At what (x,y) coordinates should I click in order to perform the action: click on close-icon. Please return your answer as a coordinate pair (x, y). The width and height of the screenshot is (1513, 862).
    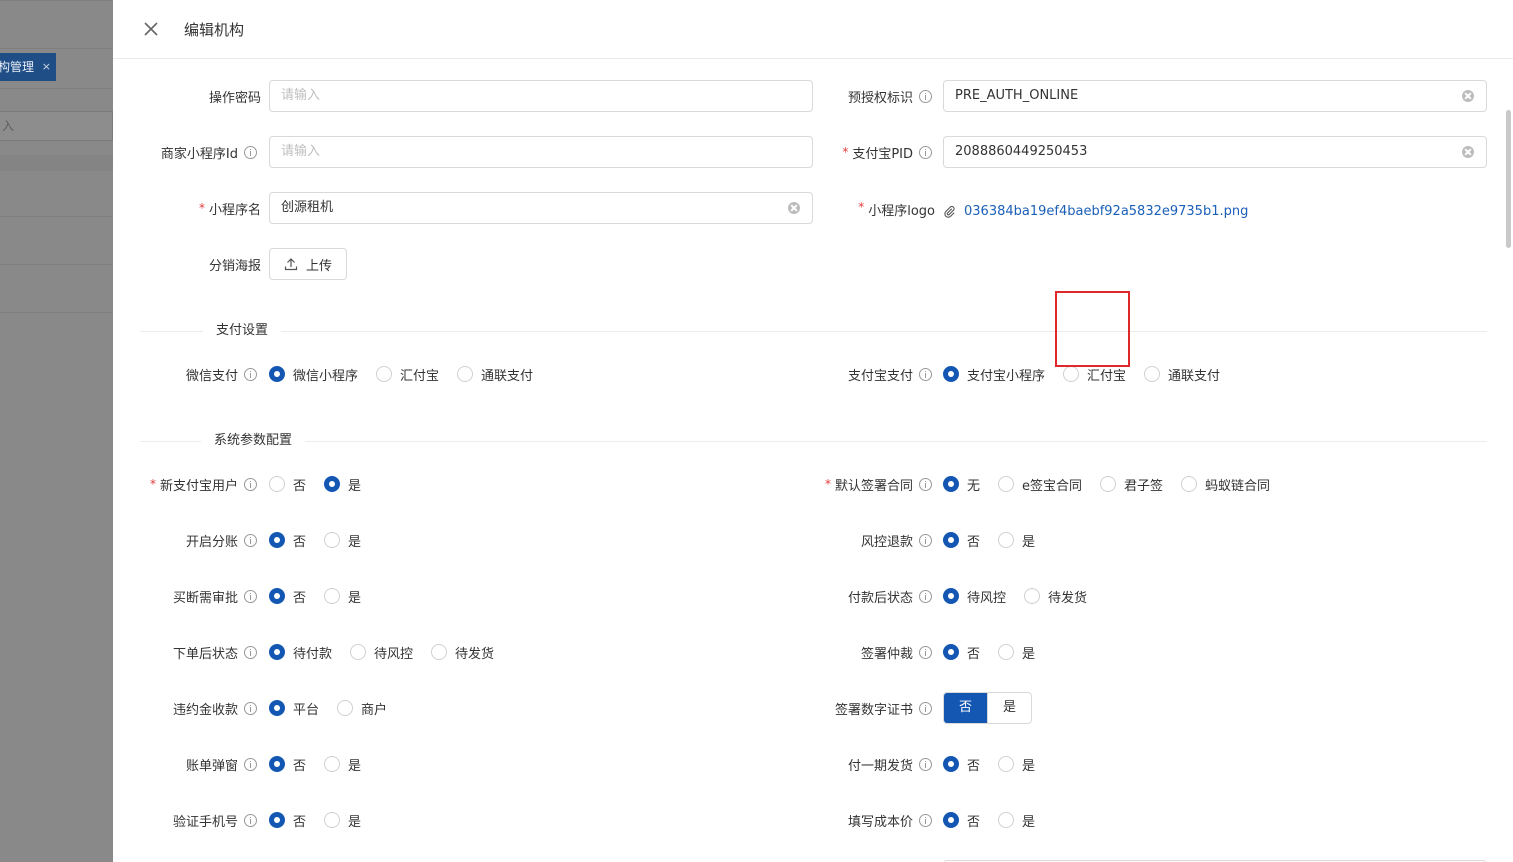
    Looking at the image, I should click on (151, 29).